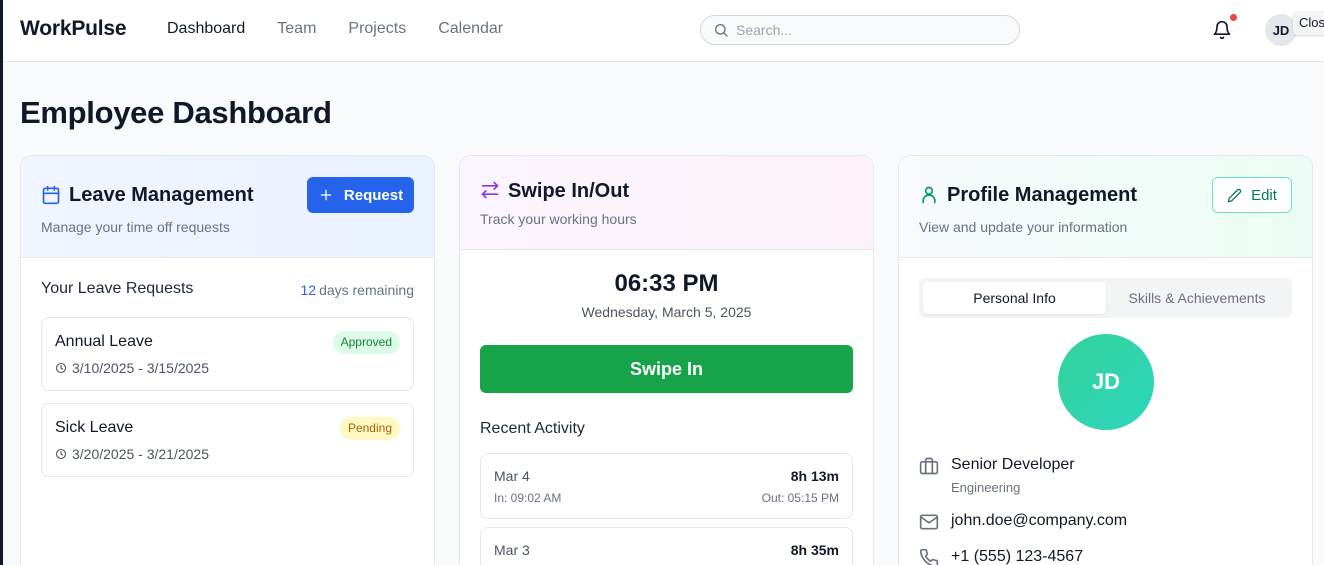 Image resolution: width=1324 pixels, height=565 pixels. I want to click on briefcase-icon, so click(929, 466).